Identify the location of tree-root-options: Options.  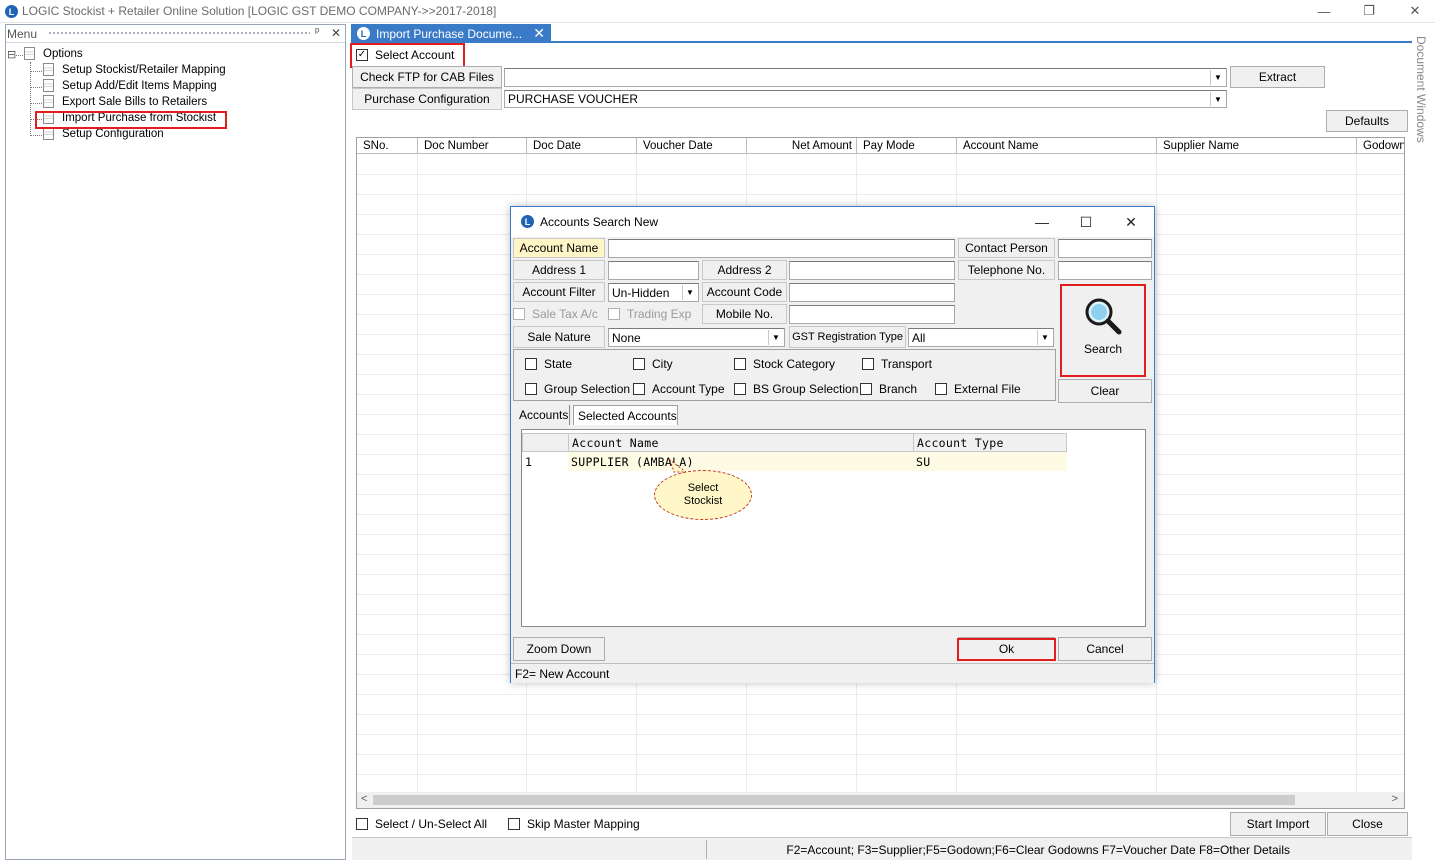
(53, 53).